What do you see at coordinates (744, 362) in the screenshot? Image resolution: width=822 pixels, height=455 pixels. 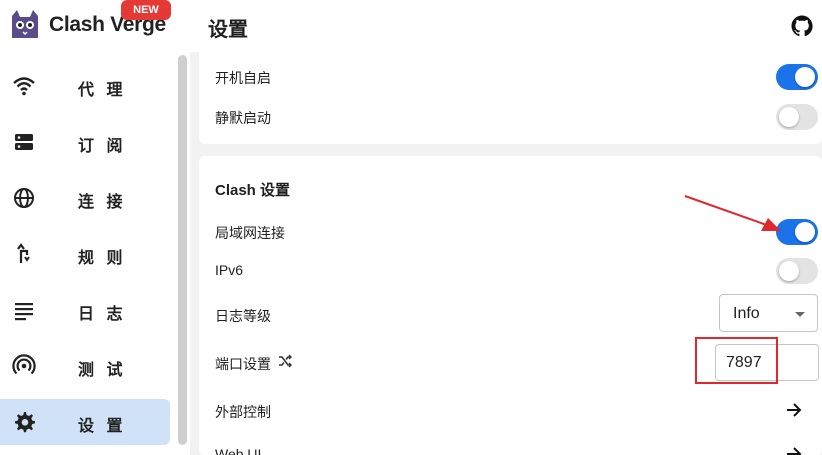 I see `port-value: 7897` at bounding box center [744, 362].